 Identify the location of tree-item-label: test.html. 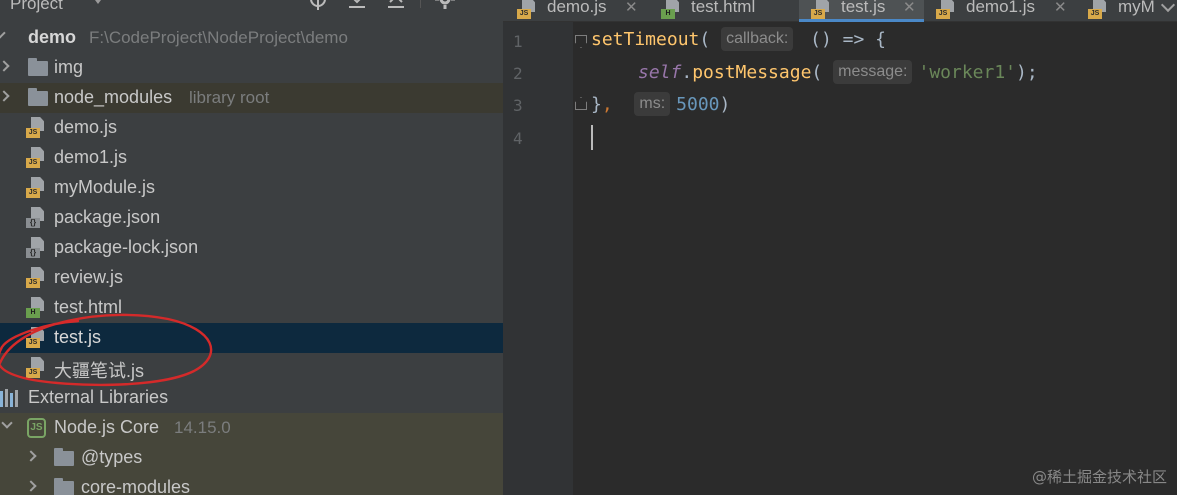
(88, 307).